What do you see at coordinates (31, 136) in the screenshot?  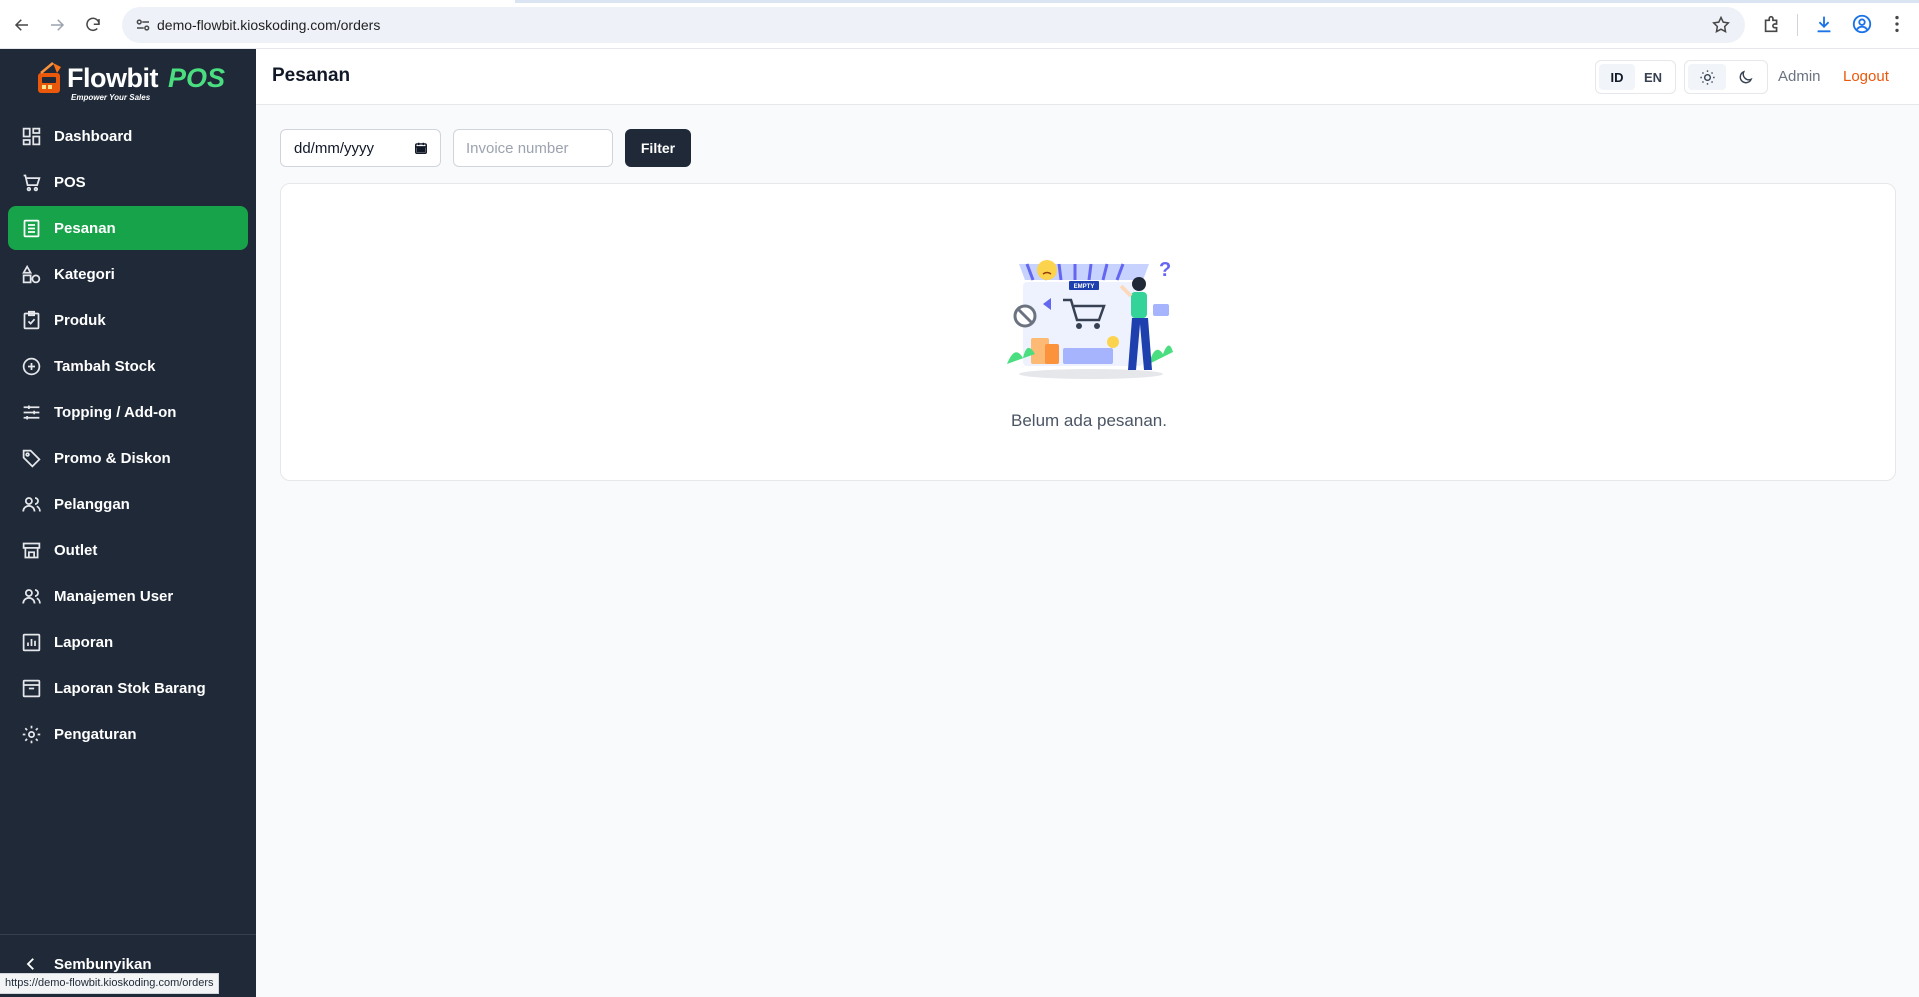 I see `dashboard-icon` at bounding box center [31, 136].